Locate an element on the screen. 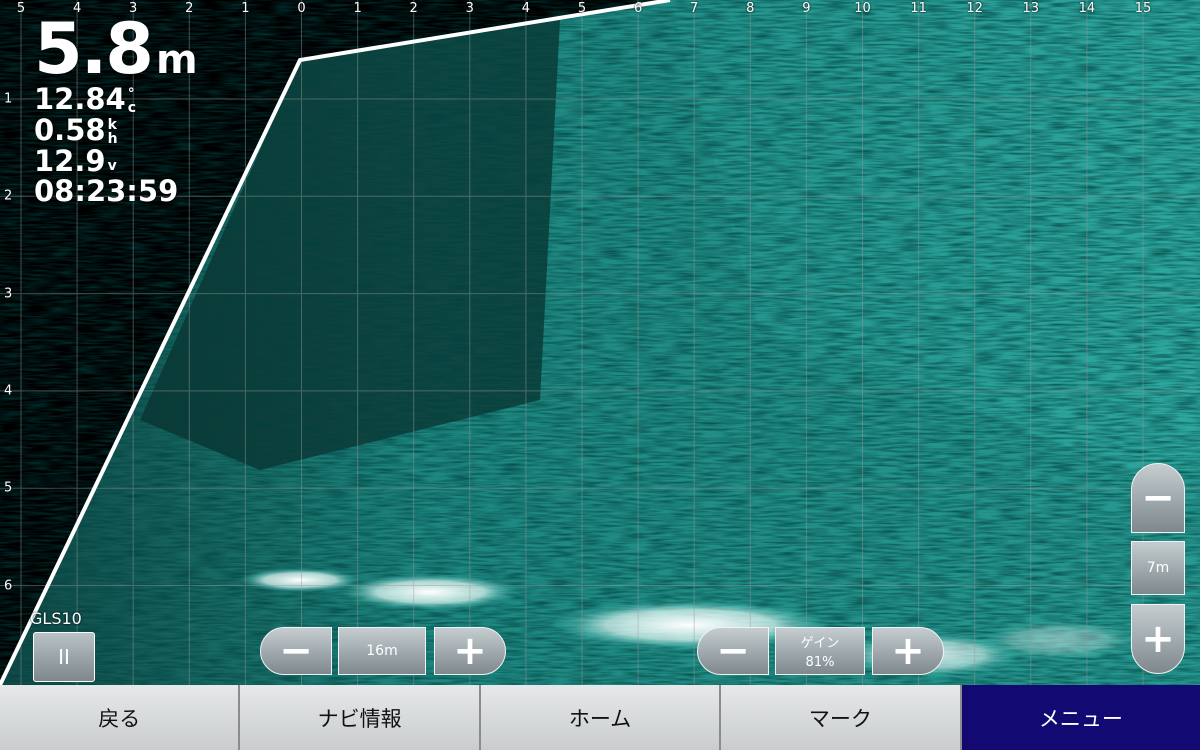  range-tick-label: 10 is located at coordinates (862, 8).